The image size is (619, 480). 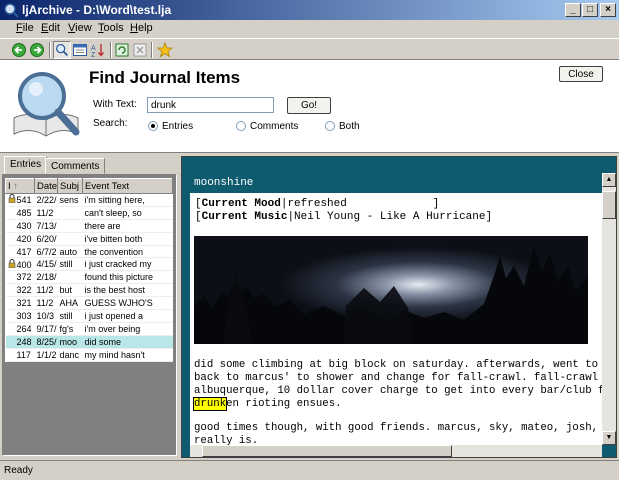 What do you see at coordinates (127, 303) in the screenshot?
I see `entry-text-cell: GUESS WJHO'S` at bounding box center [127, 303].